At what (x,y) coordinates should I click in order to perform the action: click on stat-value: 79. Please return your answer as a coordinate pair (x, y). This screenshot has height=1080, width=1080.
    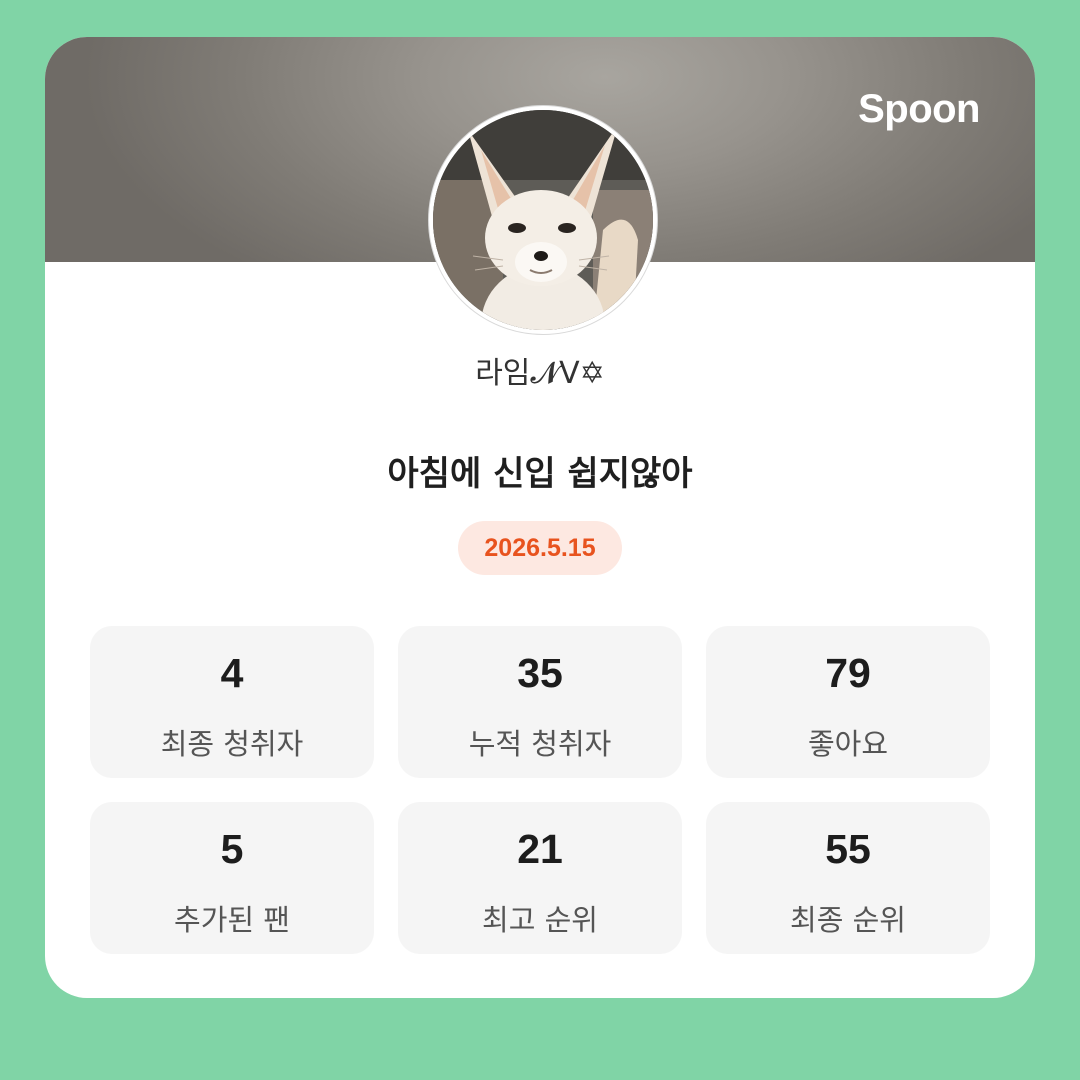
    Looking at the image, I should click on (848, 673).